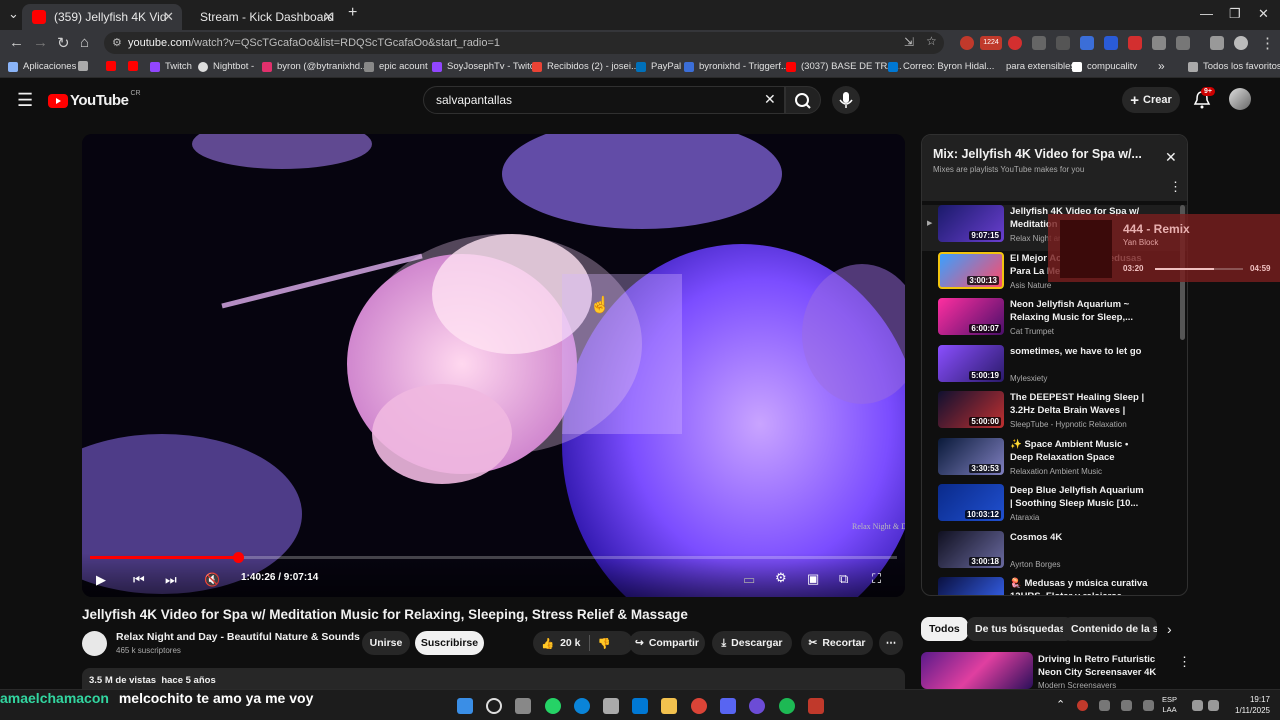 The height and width of the screenshot is (720, 1280). Describe the element at coordinates (1248, 705) in the screenshot. I see `clock: 19:17 1/11/2025` at that location.